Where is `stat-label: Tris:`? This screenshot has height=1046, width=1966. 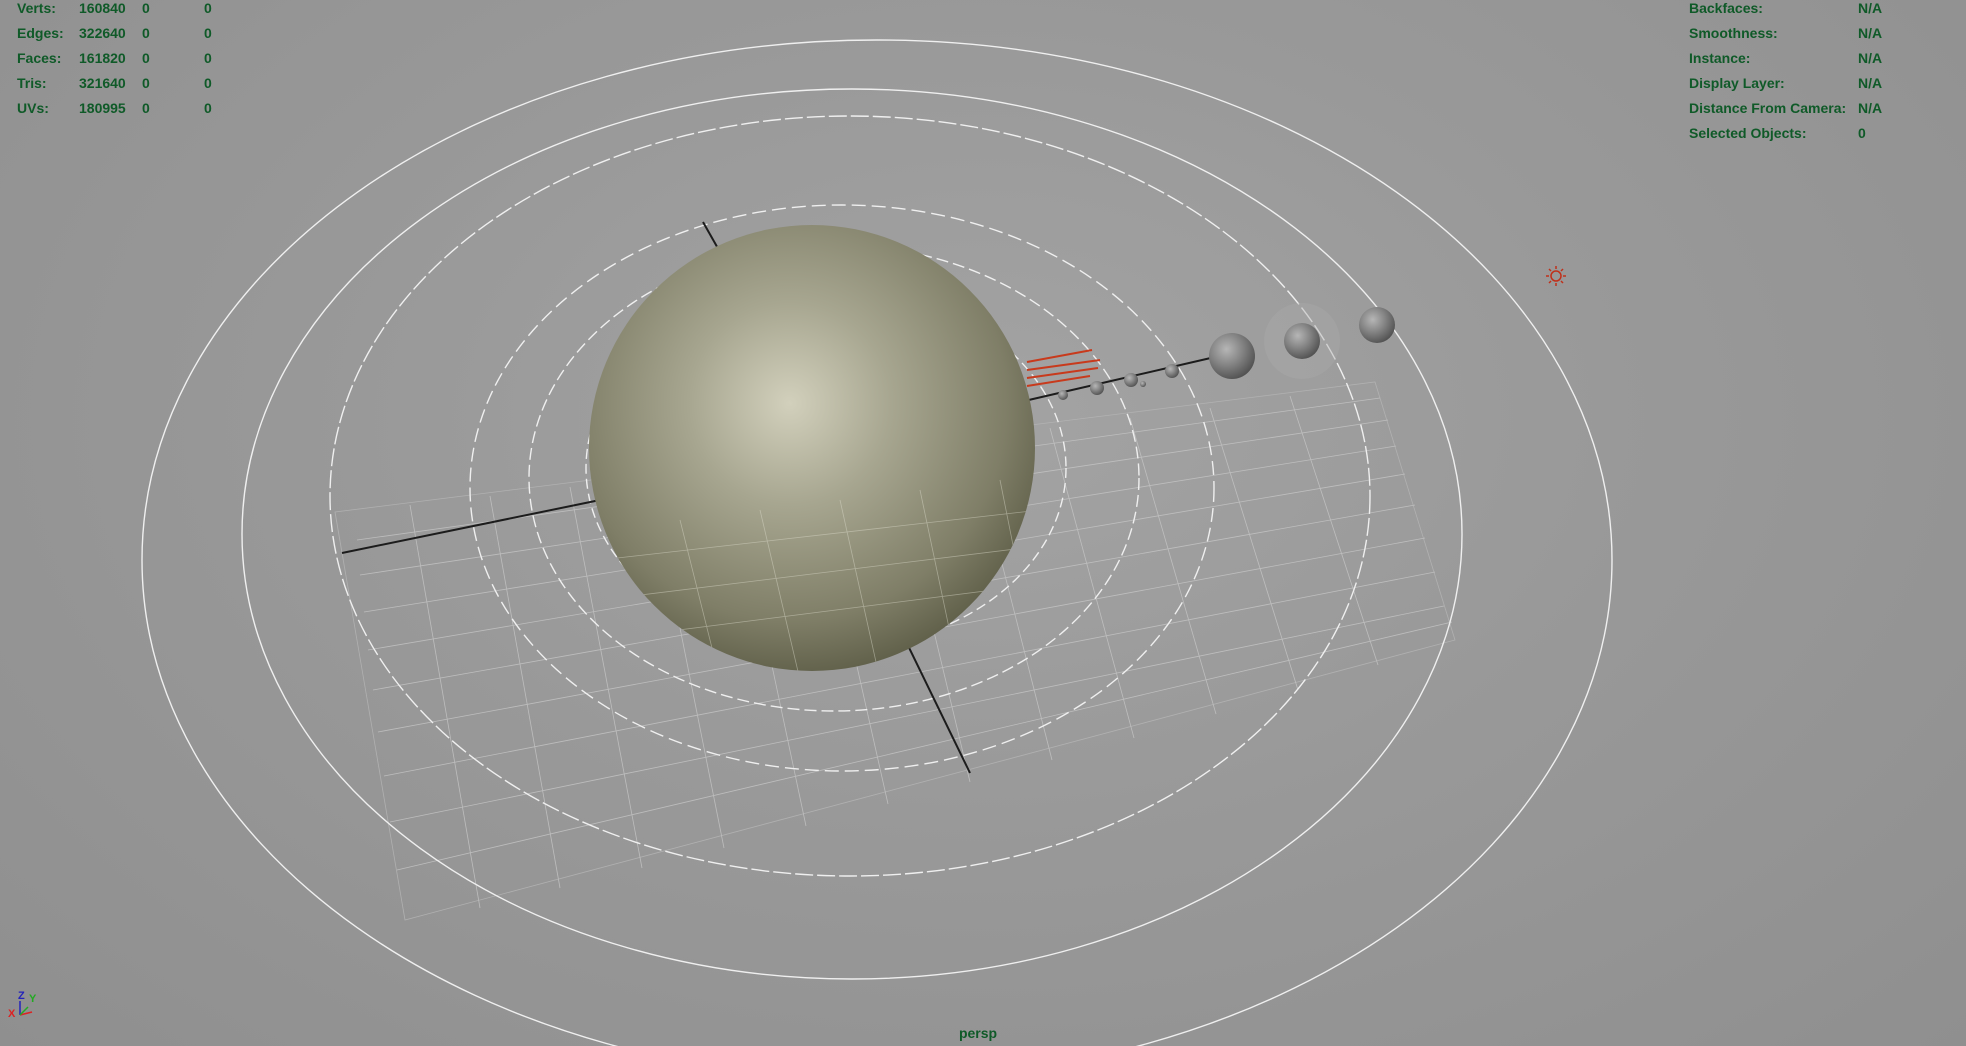 stat-label: Tris: is located at coordinates (32, 83).